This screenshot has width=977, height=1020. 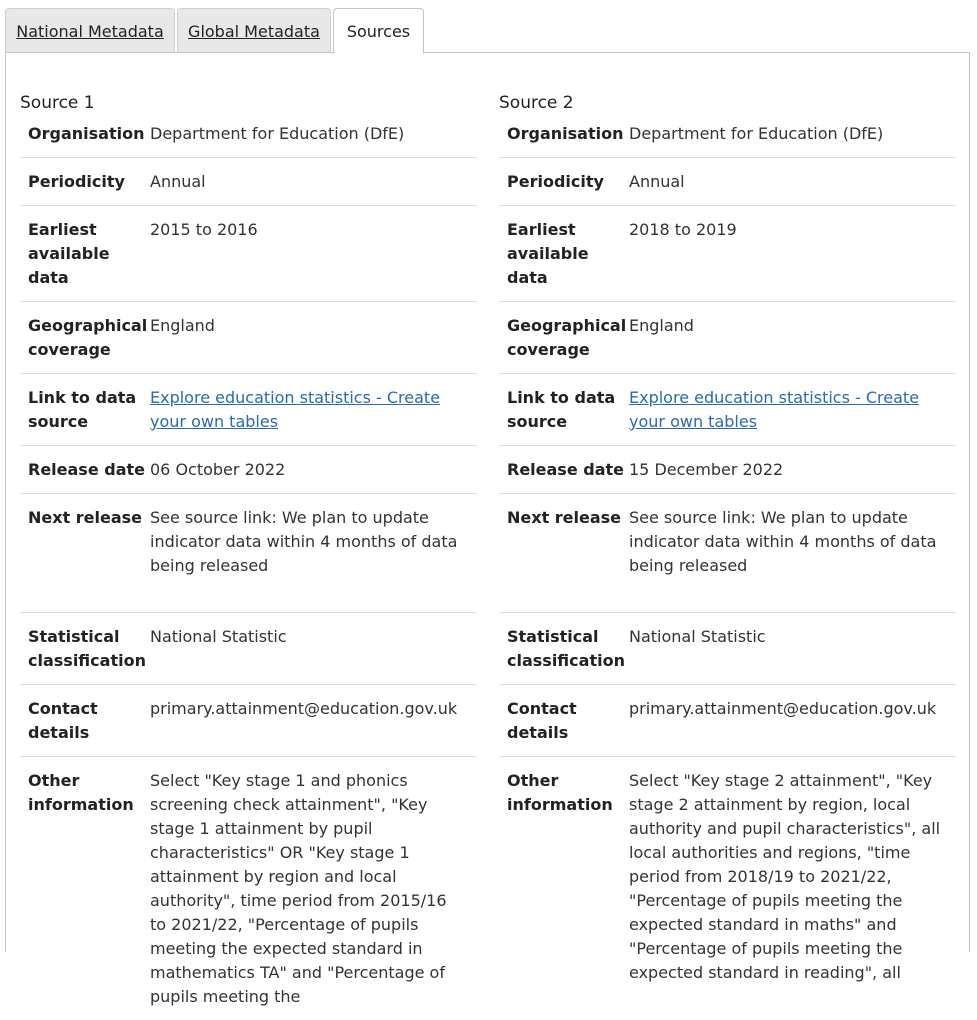 I want to click on row-release-date: Release date 06 October 2022, so click(x=248, y=470).